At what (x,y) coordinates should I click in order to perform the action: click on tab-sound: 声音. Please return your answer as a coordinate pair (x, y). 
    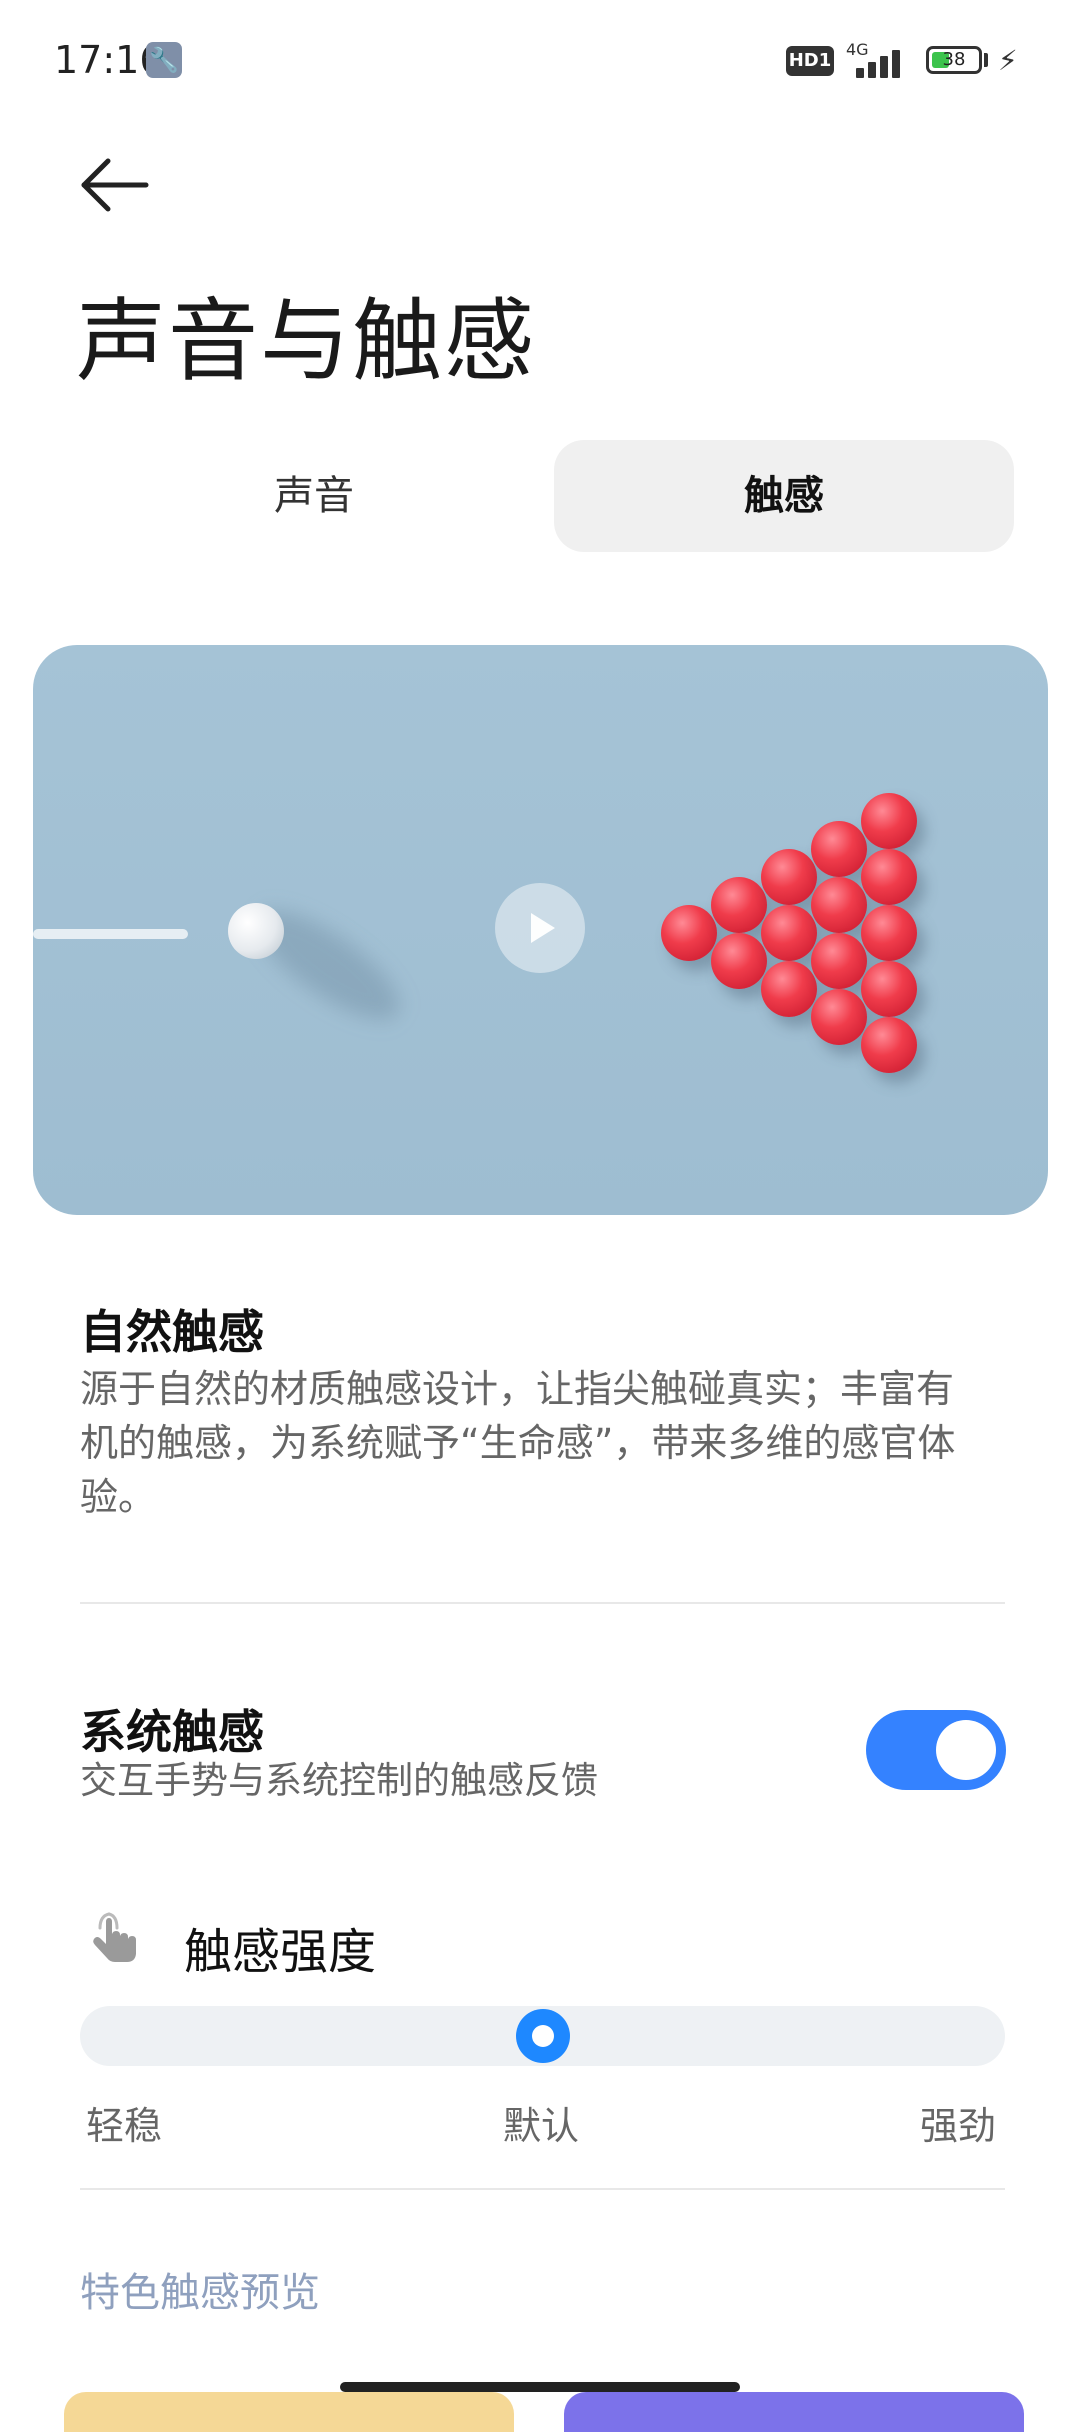
    Looking at the image, I should click on (314, 496).